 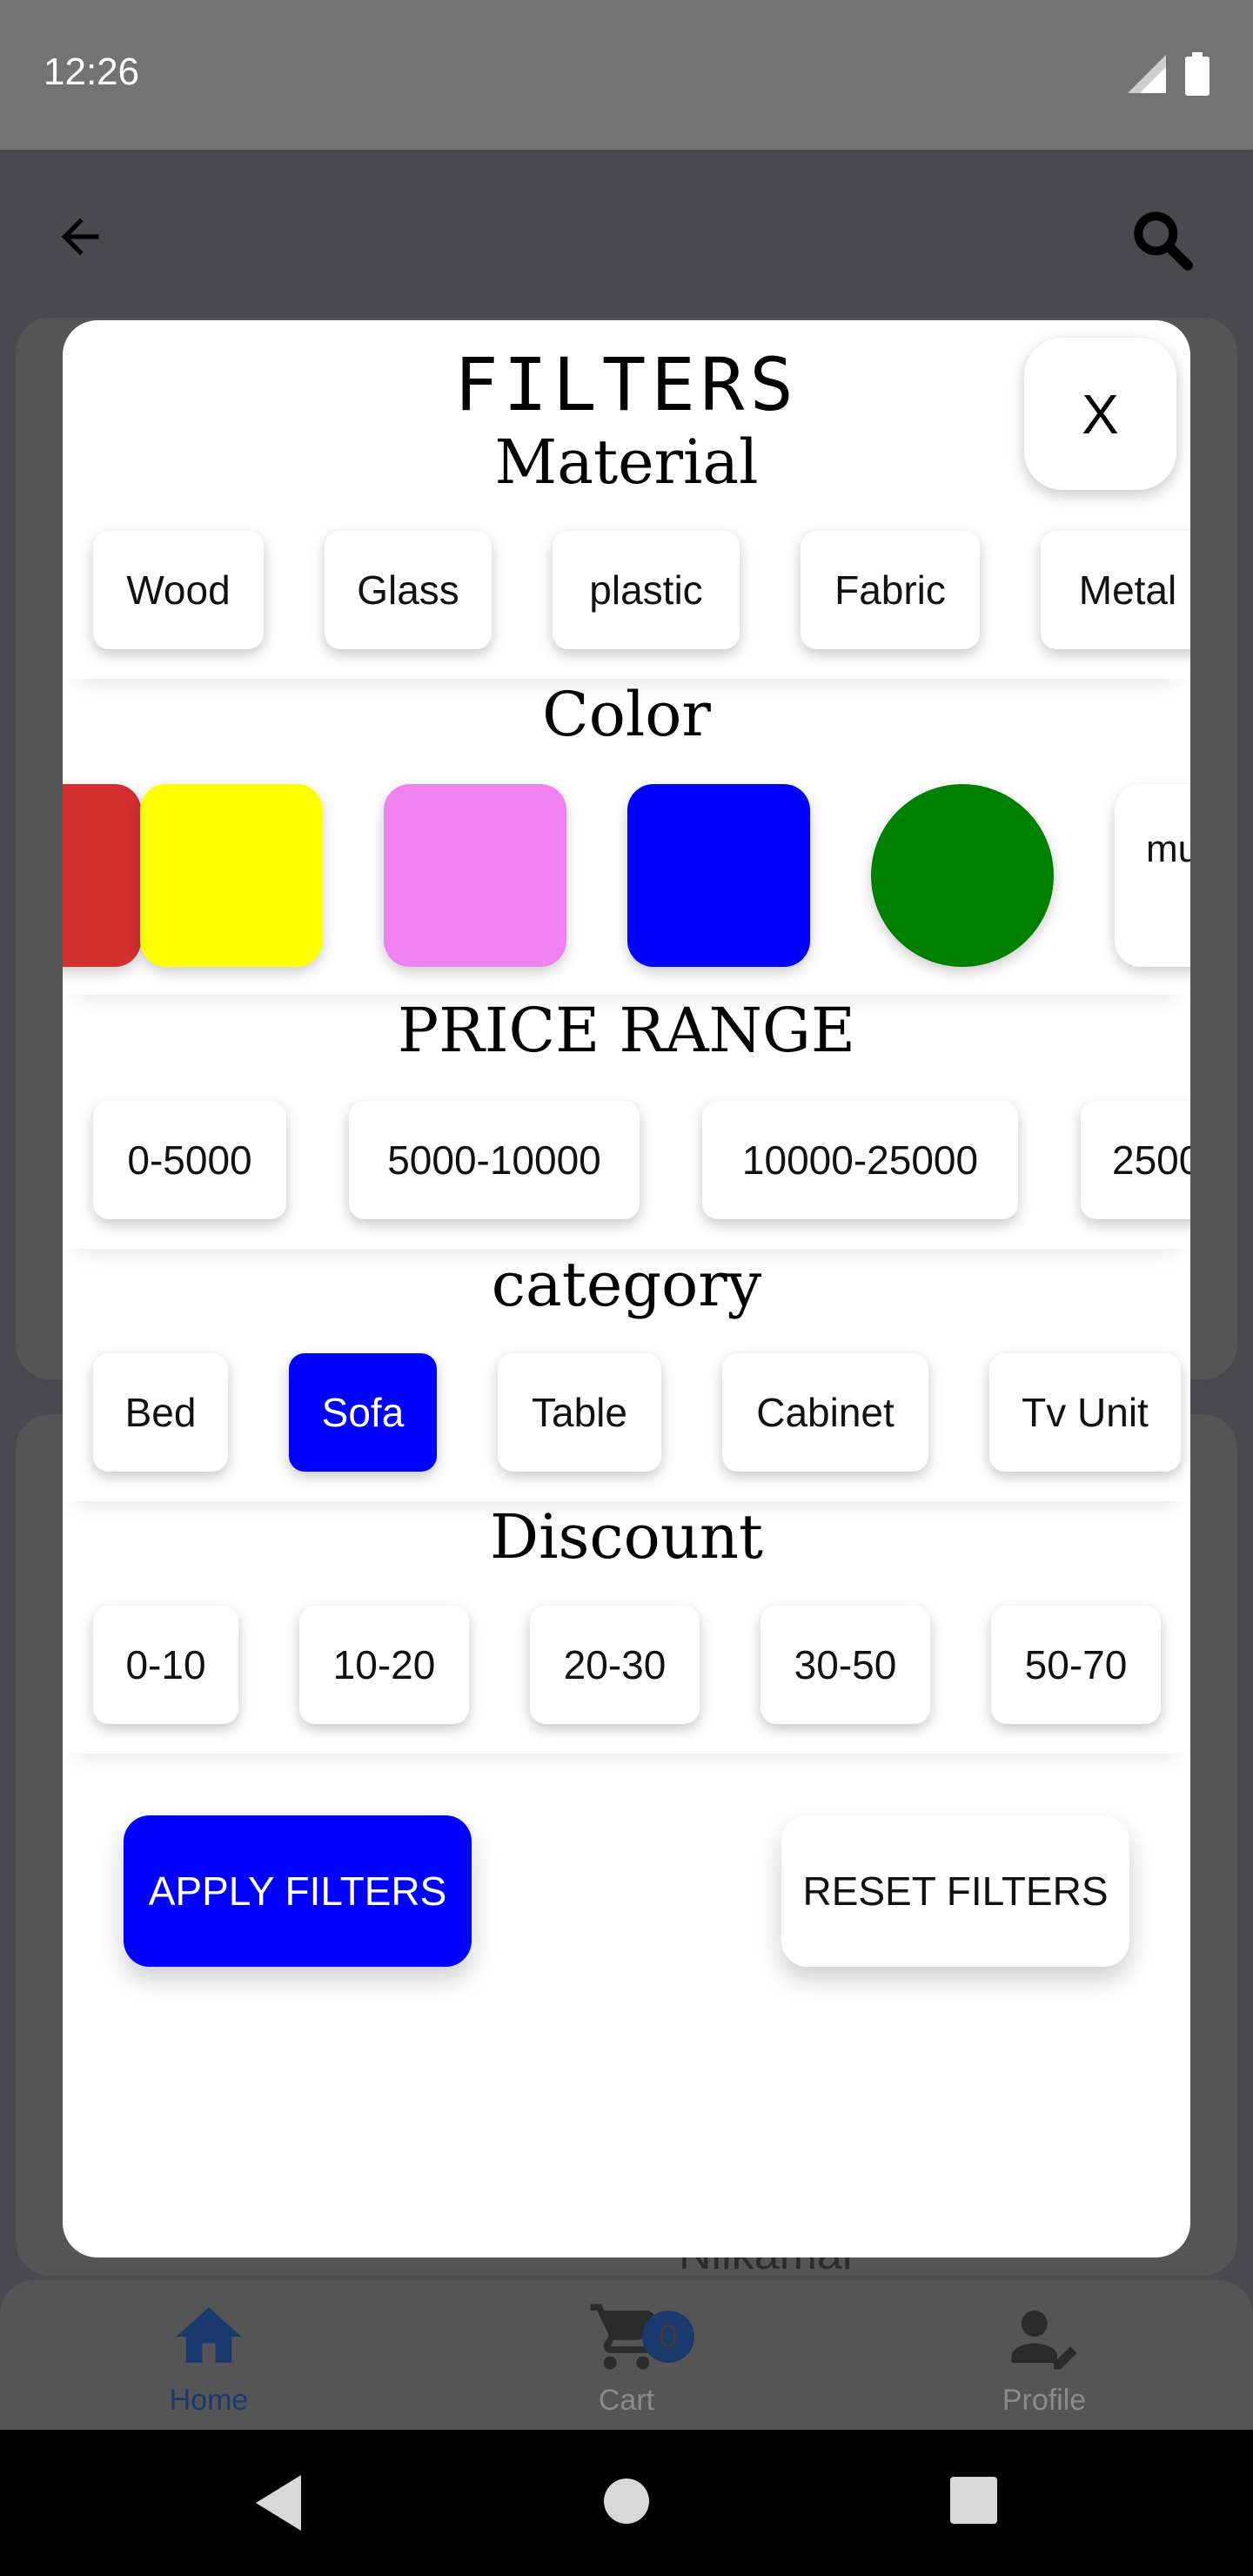 I want to click on status-time: 12:26, so click(x=92, y=71).